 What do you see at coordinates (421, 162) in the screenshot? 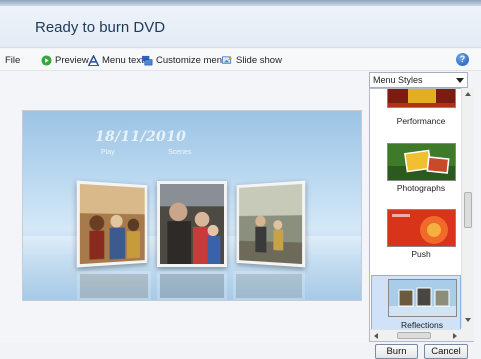
I see `photographs-thumbnail` at bounding box center [421, 162].